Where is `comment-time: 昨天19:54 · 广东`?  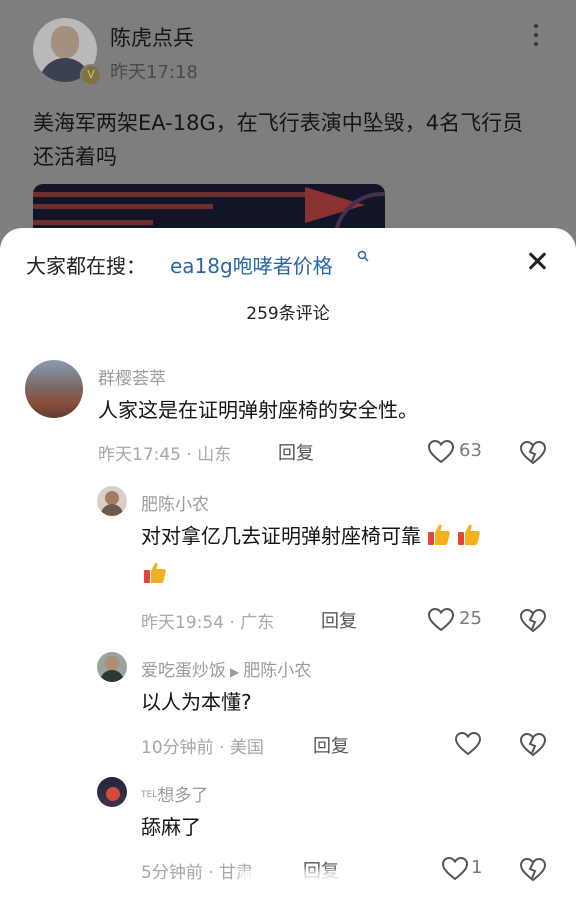
comment-time: 昨天19:54 · 广东 is located at coordinates (208, 623).